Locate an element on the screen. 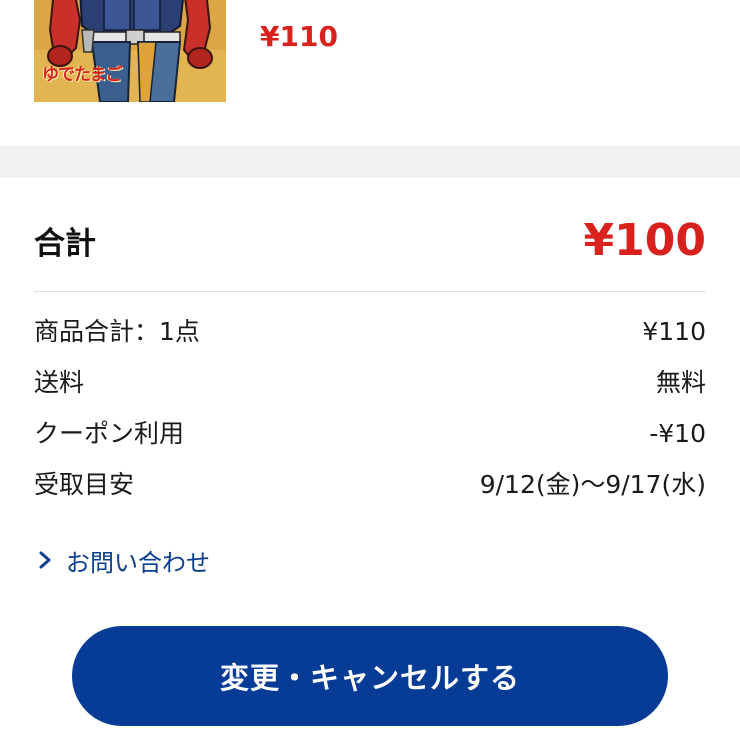 This screenshot has width=740, height=740. coupon-label: クーポン利用 is located at coordinates (109, 433).